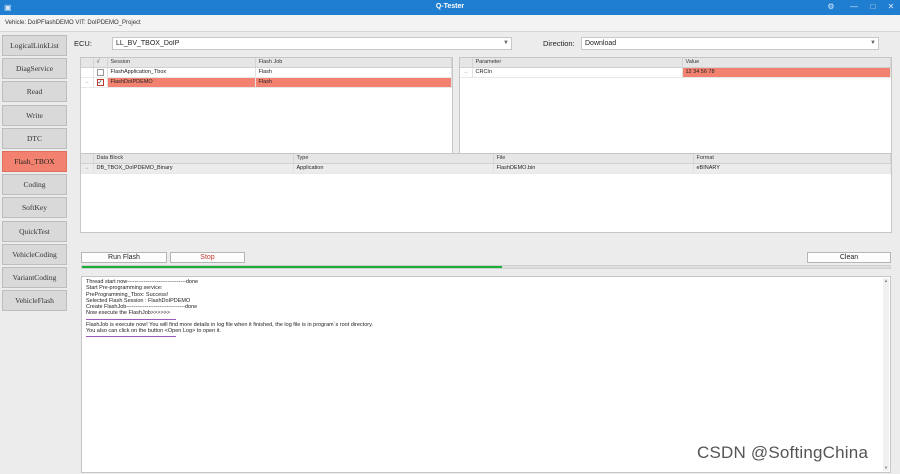 The width and height of the screenshot is (900, 474). I want to click on close-icon: ✕, so click(891, 7).